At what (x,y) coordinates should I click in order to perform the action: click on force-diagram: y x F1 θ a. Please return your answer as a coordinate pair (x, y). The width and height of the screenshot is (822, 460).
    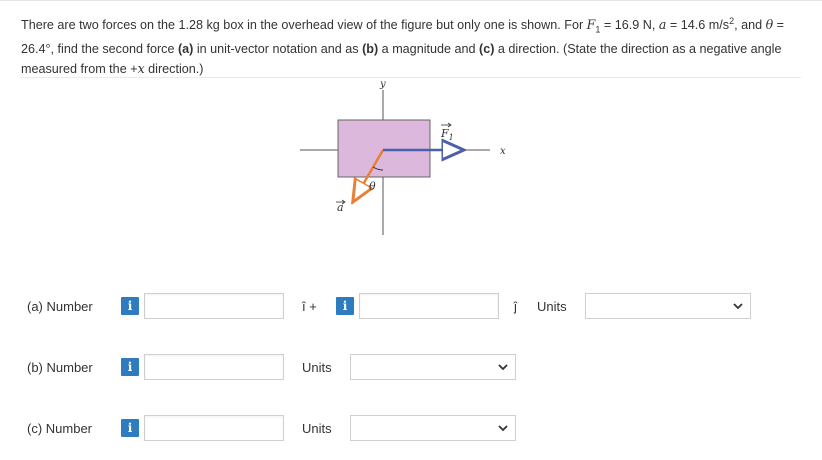
    Looking at the image, I should click on (403, 157).